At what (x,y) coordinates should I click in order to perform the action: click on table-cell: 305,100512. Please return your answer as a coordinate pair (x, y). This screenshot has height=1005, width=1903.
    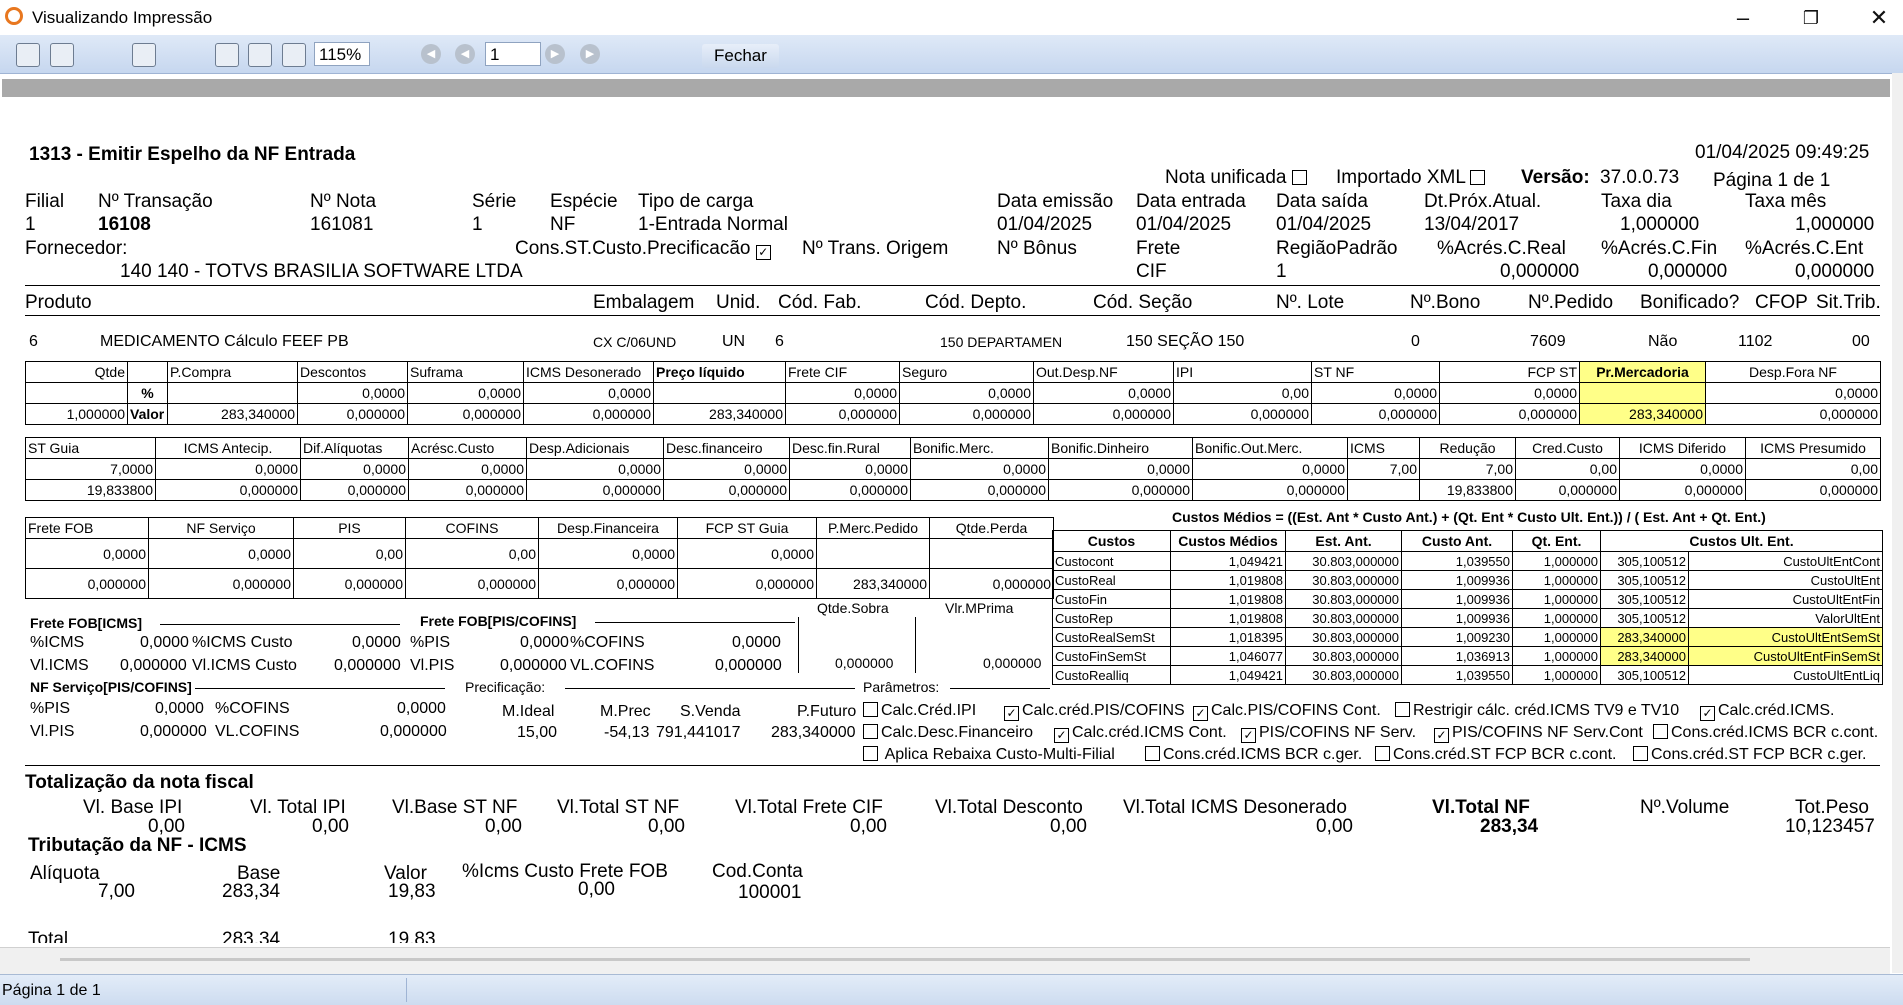
    Looking at the image, I should click on (1644, 618).